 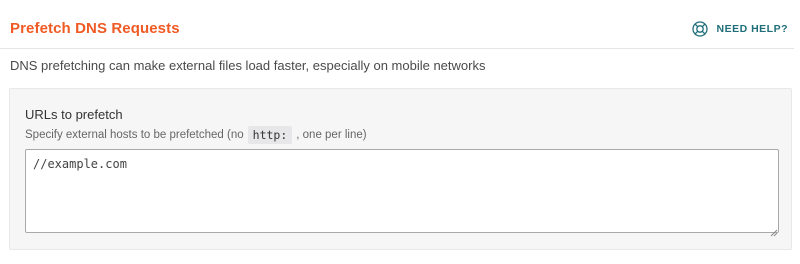 What do you see at coordinates (270, 135) in the screenshot?
I see `field-help-code: http:` at bounding box center [270, 135].